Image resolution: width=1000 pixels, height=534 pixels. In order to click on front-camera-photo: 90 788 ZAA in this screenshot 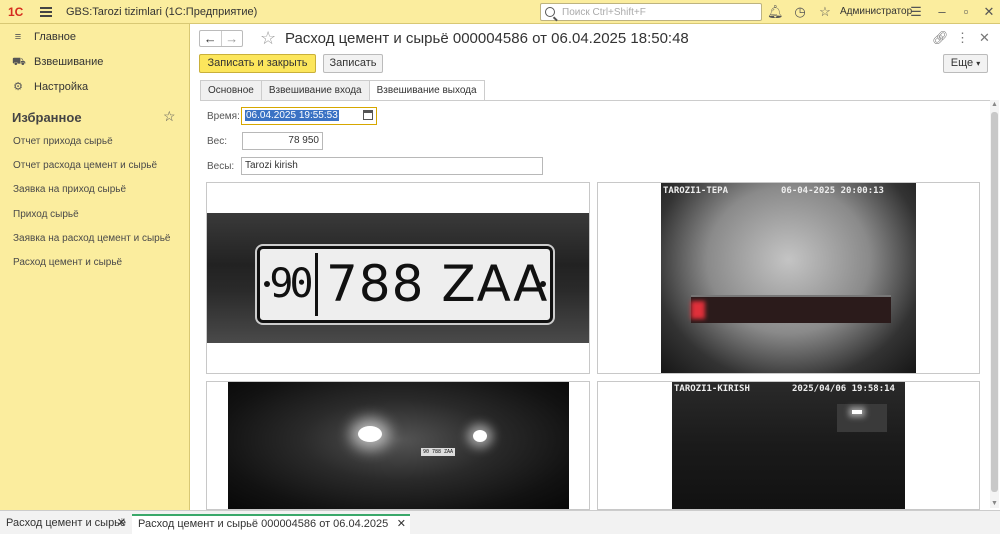, I will do `click(398, 445)`.